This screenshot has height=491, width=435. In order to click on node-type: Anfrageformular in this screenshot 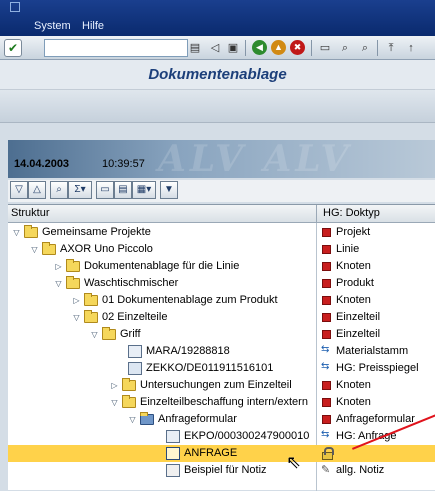, I will do `click(375, 419)`.